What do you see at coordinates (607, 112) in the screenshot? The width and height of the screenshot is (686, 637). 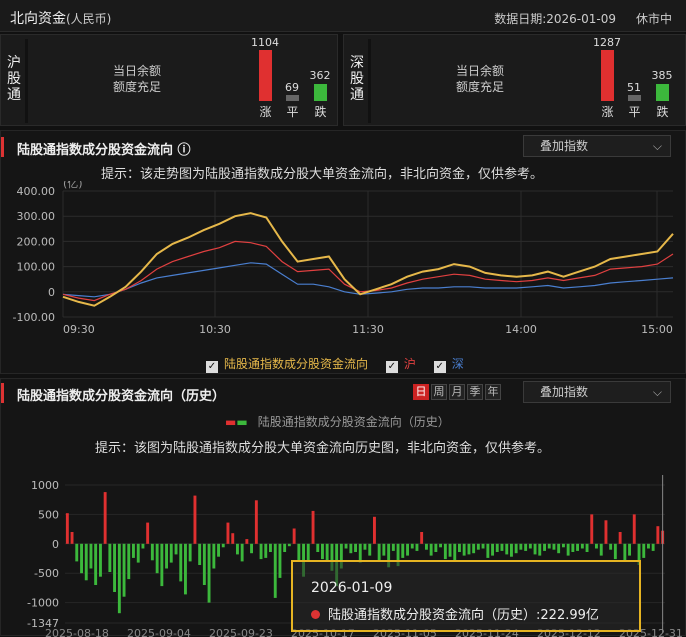 I see `sz-up-label: 涨` at bounding box center [607, 112].